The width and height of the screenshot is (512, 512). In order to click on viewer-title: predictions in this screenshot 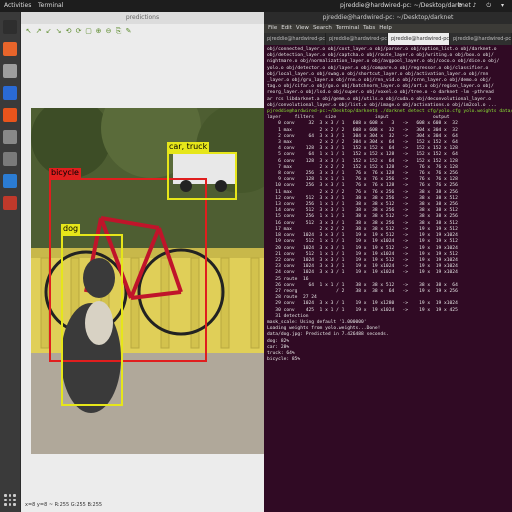, I will do `click(142, 18)`.